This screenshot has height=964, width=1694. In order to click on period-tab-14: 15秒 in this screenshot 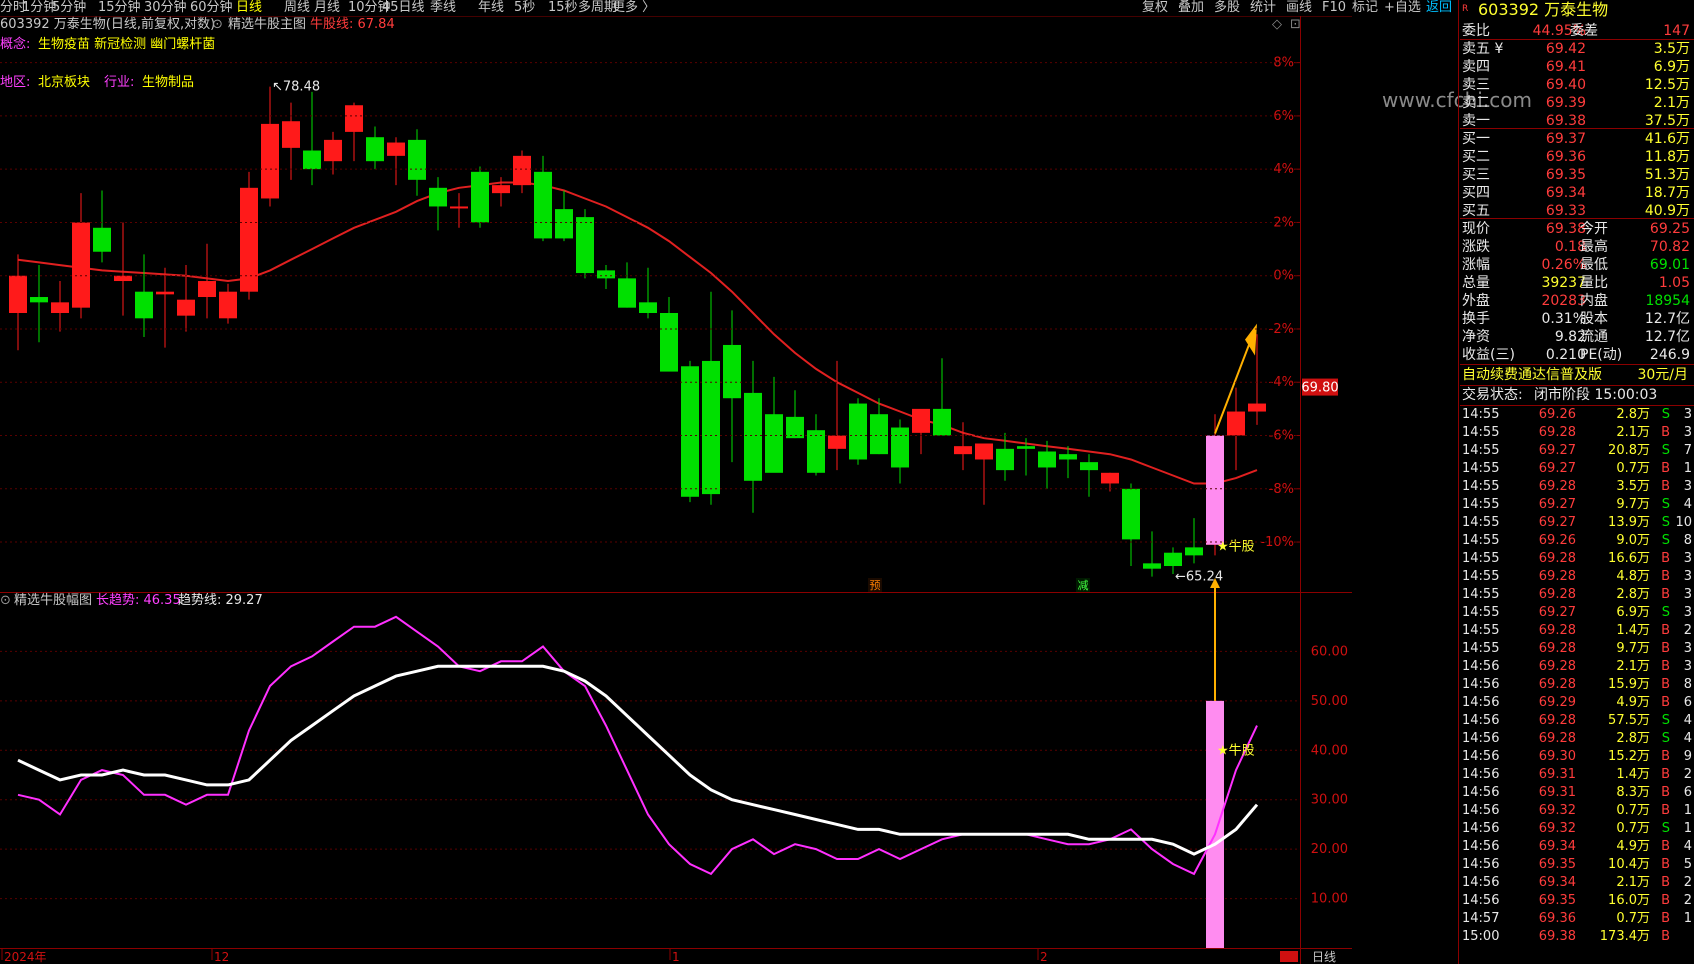, I will do `click(563, 8)`.